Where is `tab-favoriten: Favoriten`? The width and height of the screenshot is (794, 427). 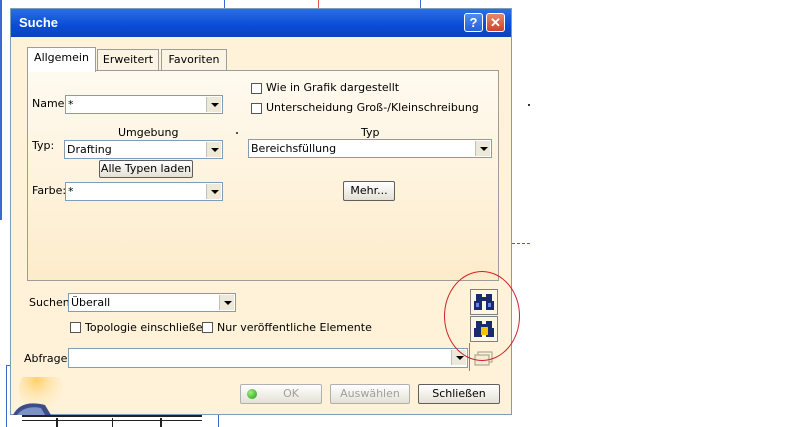 tab-favoriten: Favoriten is located at coordinates (194, 60).